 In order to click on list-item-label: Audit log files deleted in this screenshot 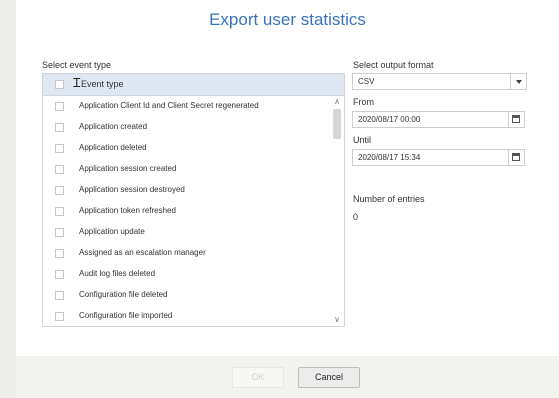, I will do `click(117, 273)`.